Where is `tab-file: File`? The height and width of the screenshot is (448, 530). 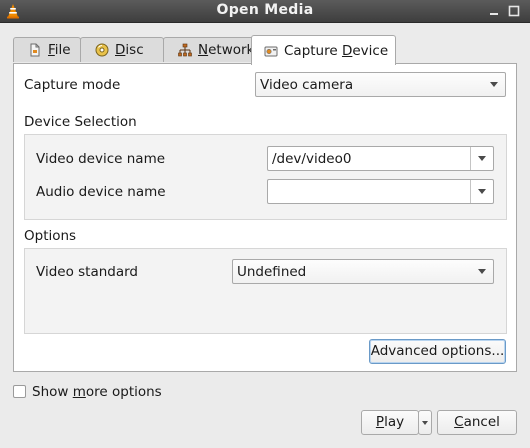
tab-file: File is located at coordinates (47, 49).